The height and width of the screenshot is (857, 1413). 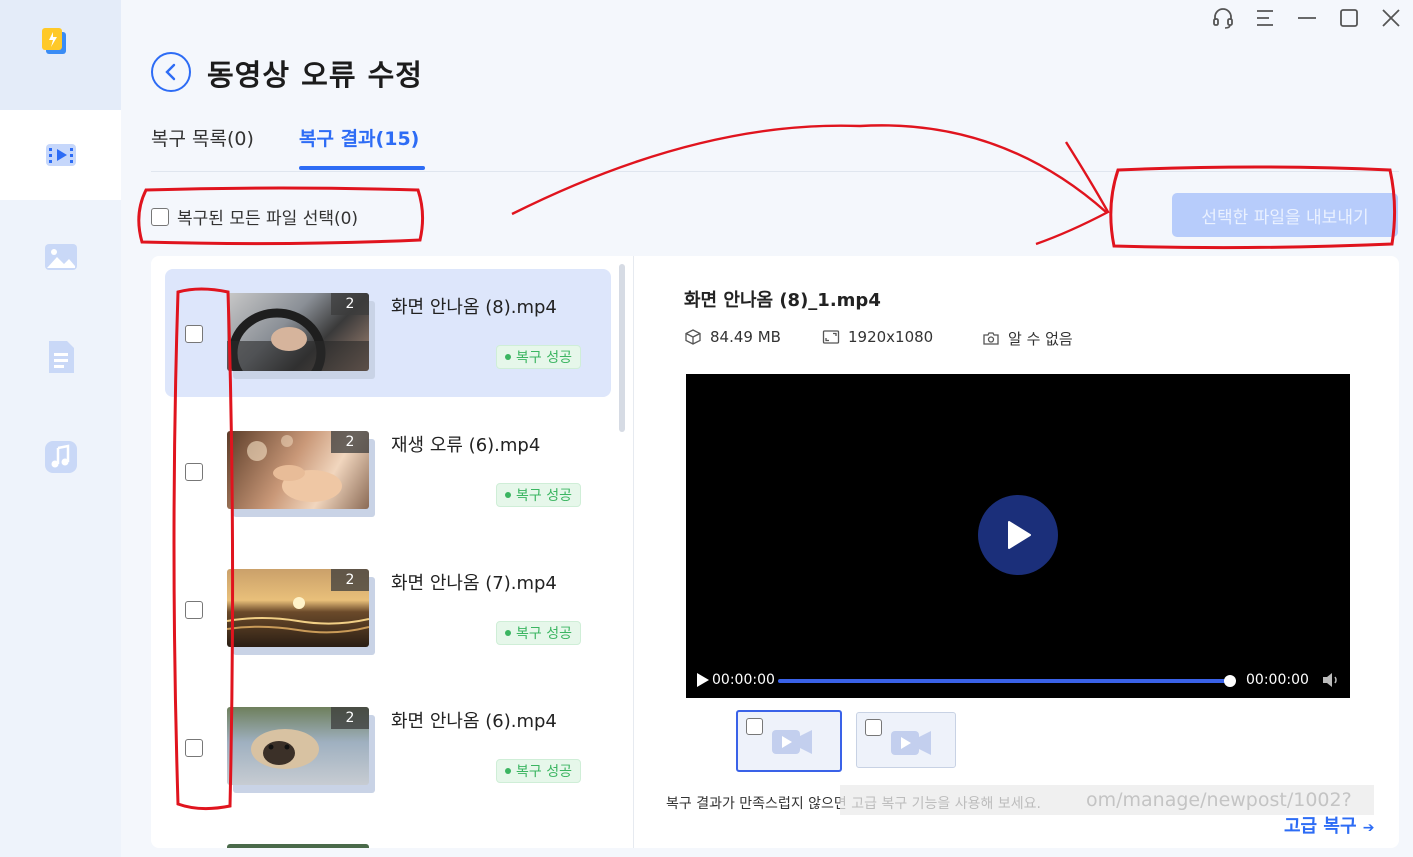 I want to click on item-name: 재생 오류 (6).mp4, so click(x=466, y=445).